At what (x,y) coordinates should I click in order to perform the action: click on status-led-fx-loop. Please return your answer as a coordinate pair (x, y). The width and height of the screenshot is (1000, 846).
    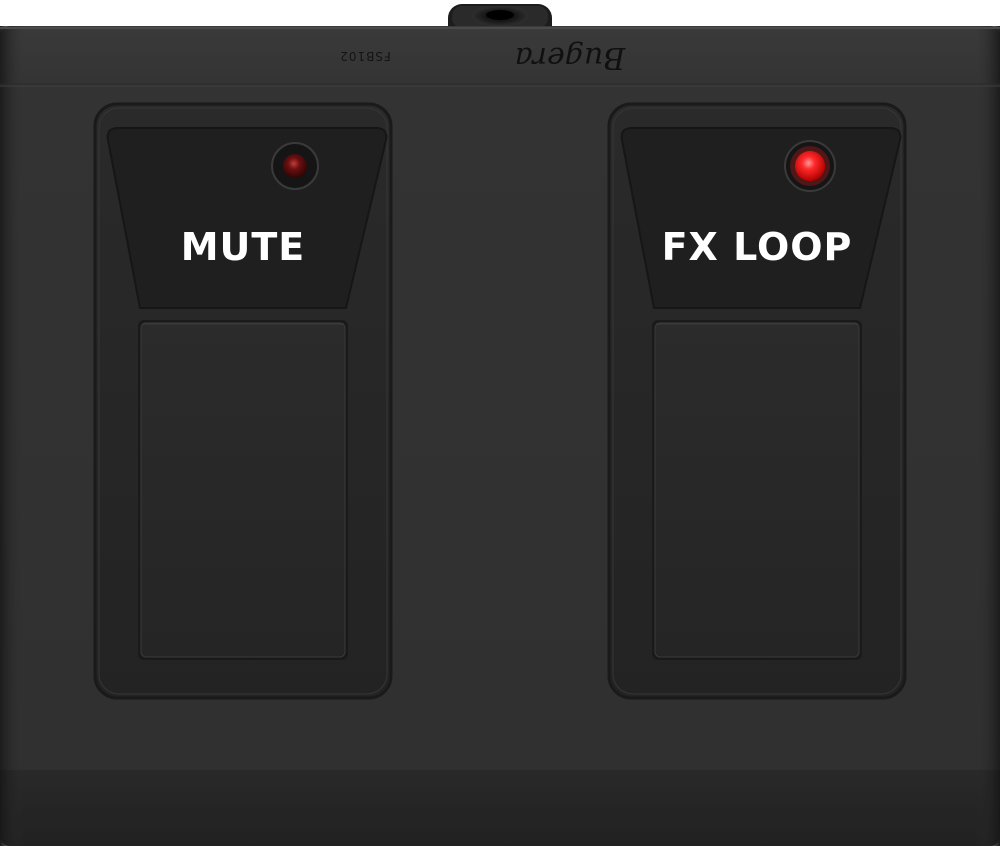
    Looking at the image, I should click on (810, 166).